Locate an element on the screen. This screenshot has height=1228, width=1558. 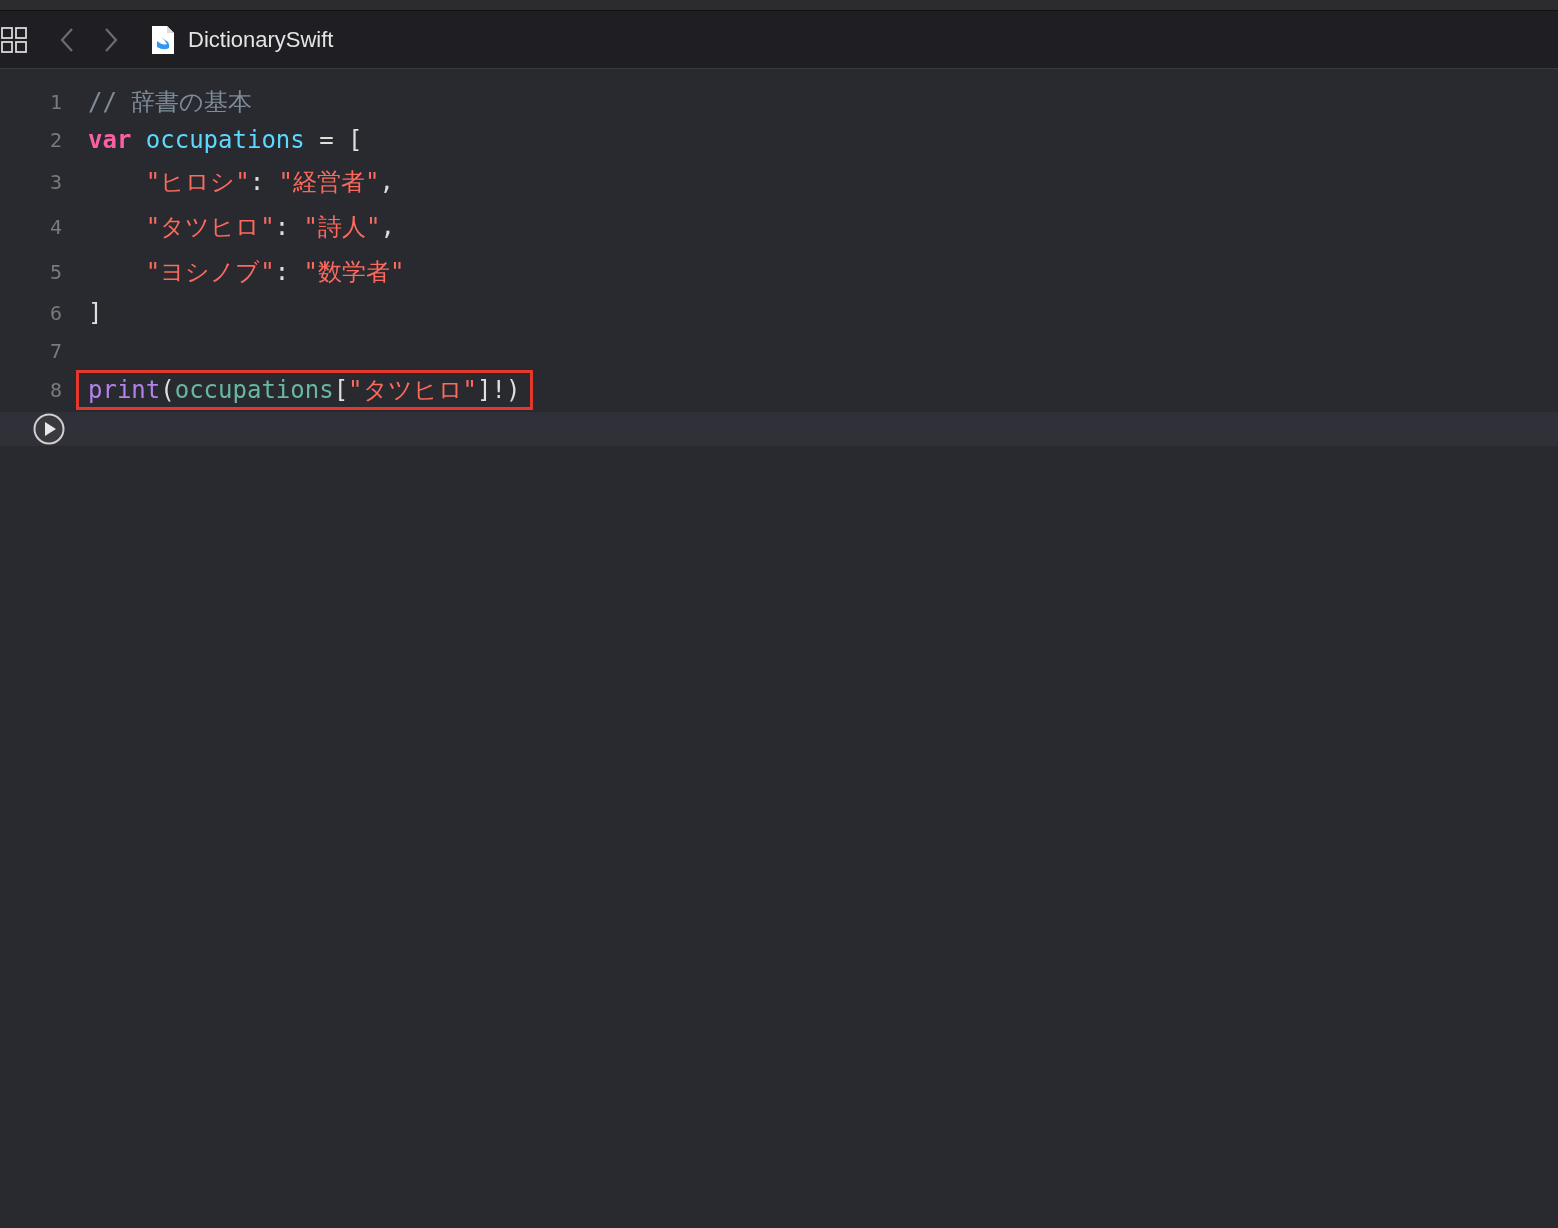
line-number: 6 is located at coordinates (55, 313).